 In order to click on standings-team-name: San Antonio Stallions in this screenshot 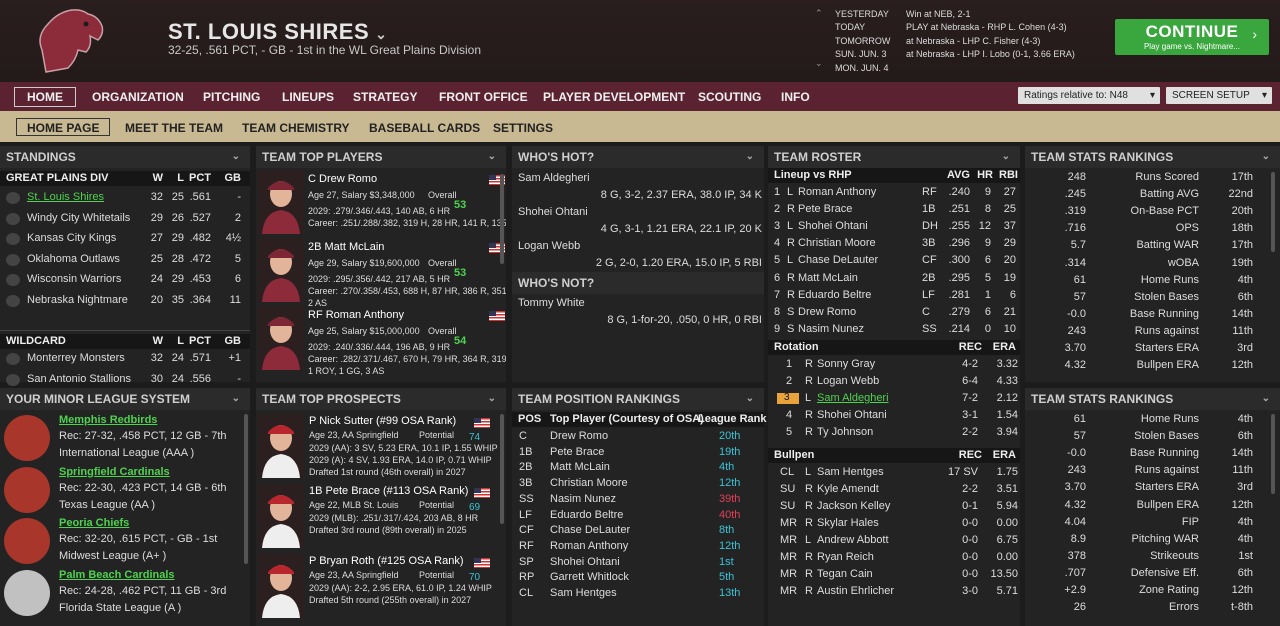, I will do `click(79, 379)`.